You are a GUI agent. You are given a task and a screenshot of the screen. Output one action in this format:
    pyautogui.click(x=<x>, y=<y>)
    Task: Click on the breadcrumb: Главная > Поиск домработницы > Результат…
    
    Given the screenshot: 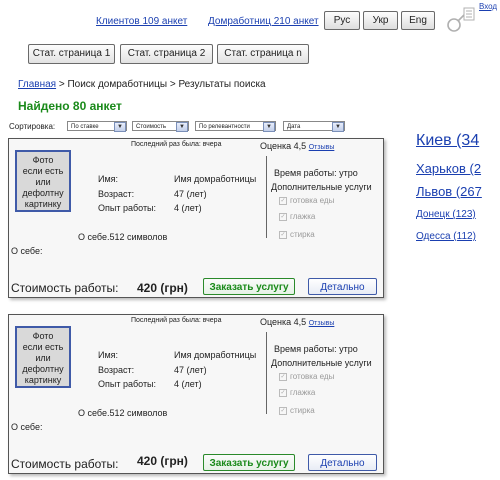 What is the action you would take?
    pyautogui.click(x=142, y=84)
    